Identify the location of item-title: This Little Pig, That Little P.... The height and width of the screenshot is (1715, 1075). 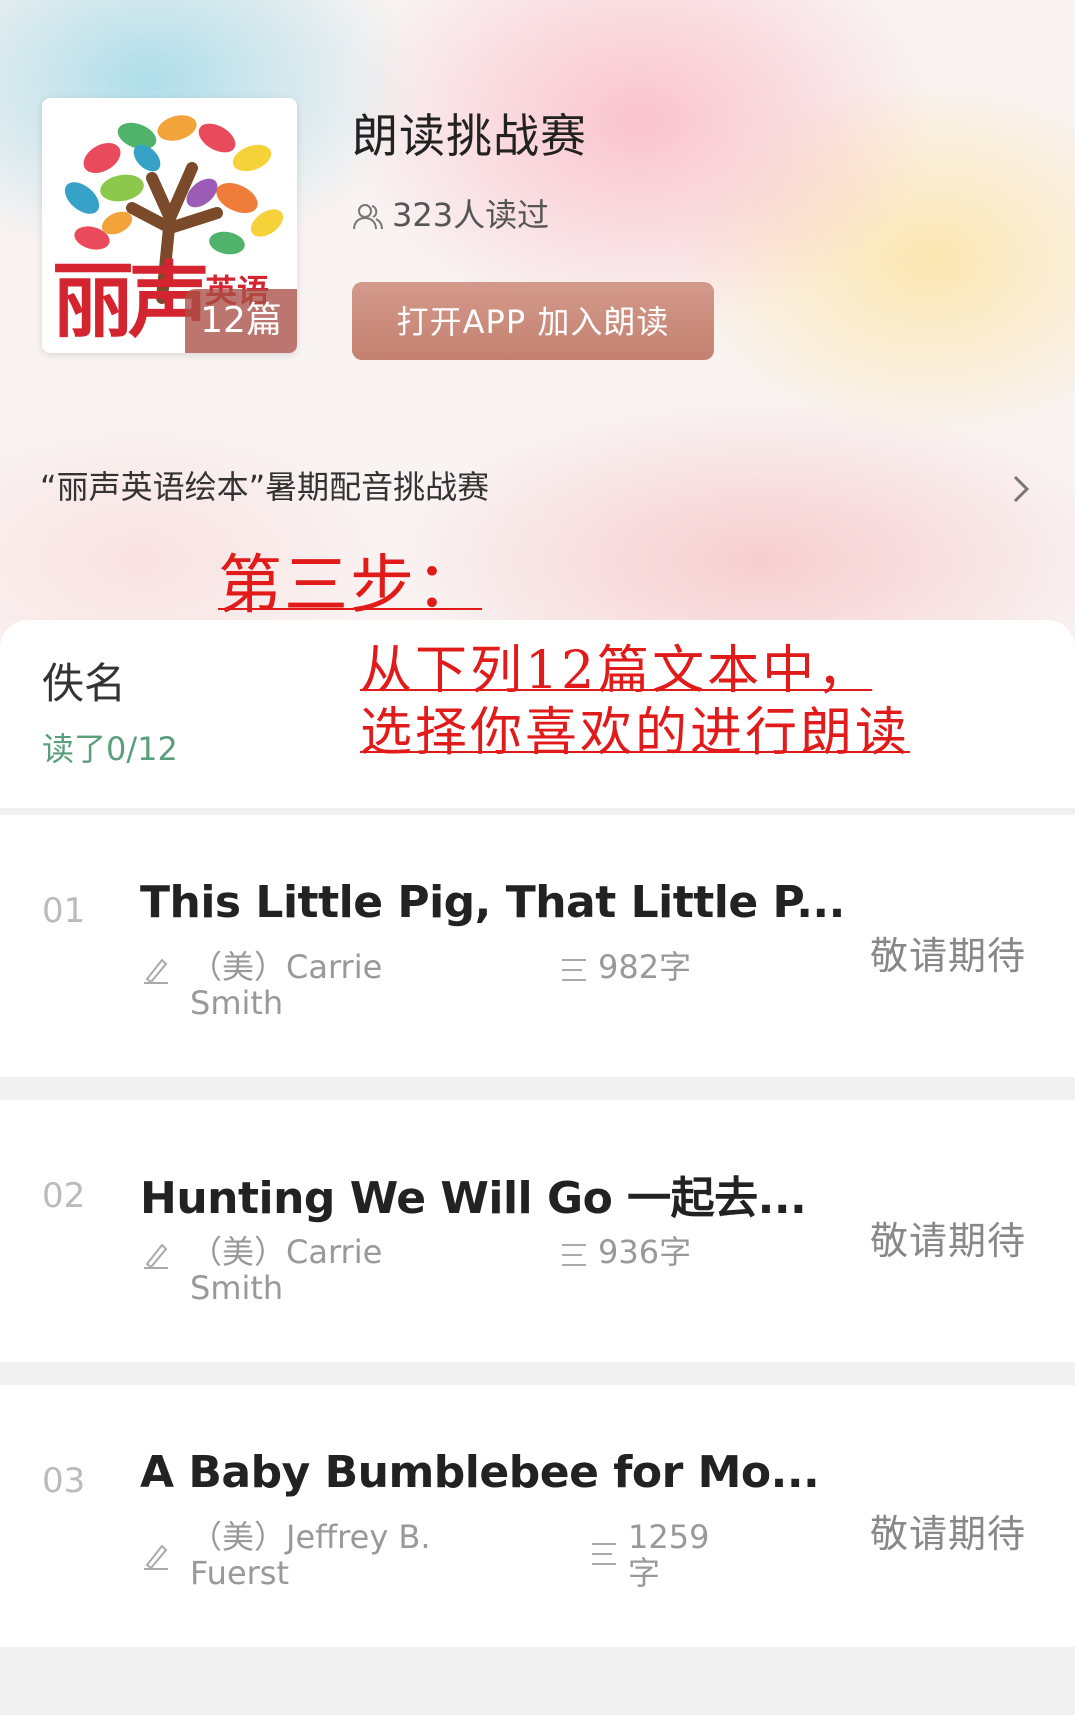
(492, 902).